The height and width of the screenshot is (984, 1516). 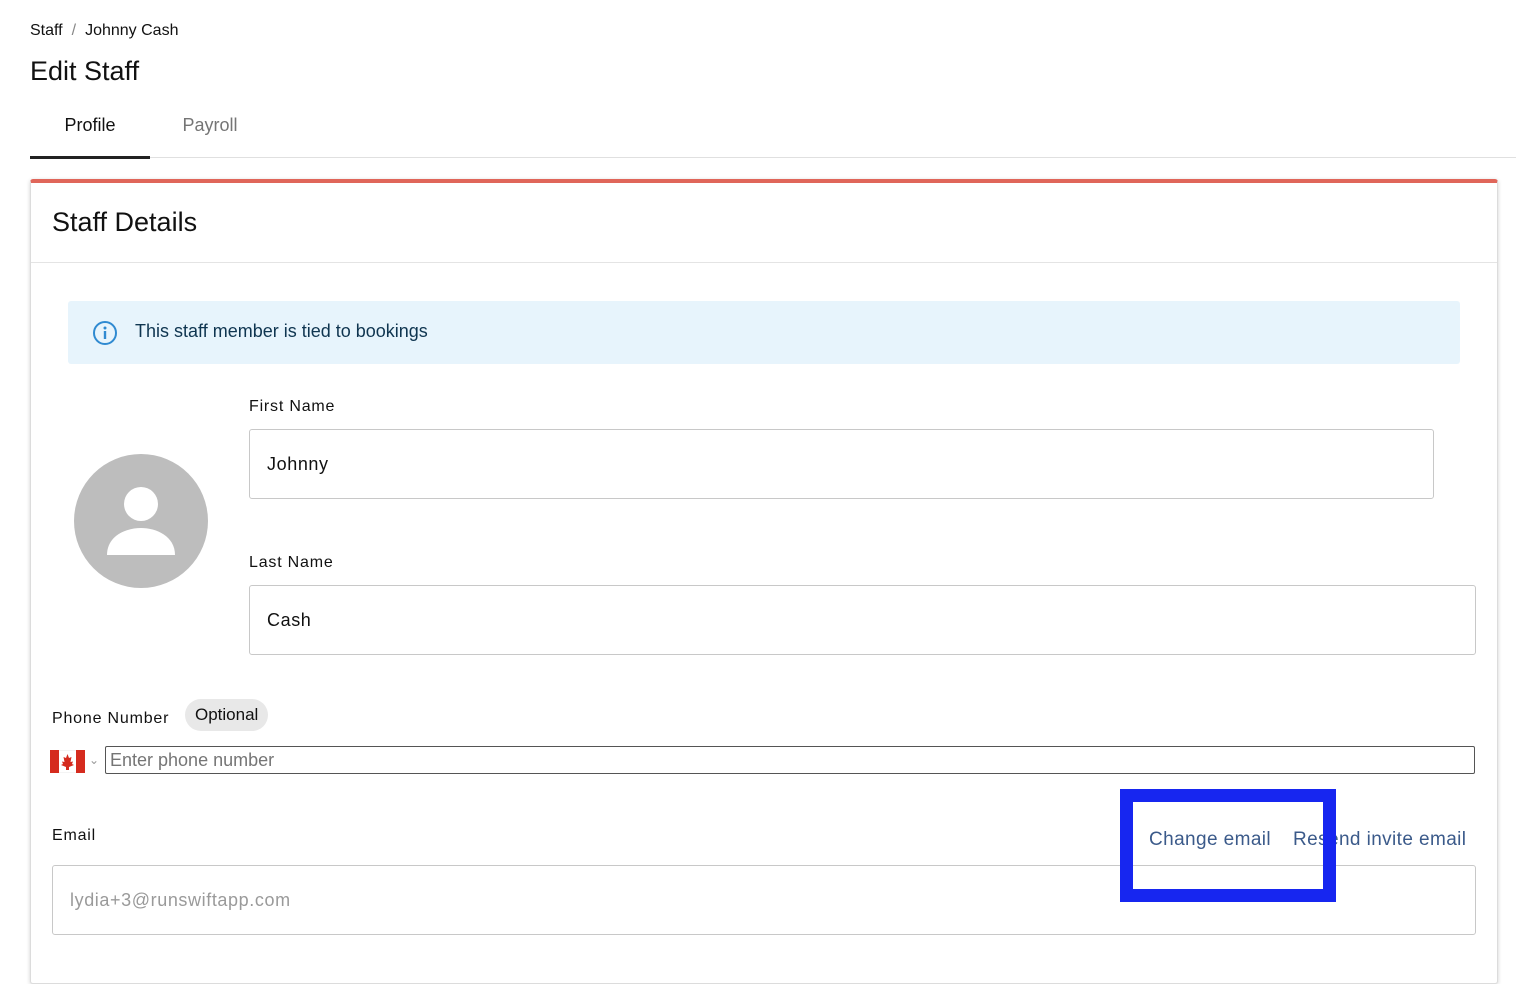 I want to click on resend-invite-email-link: Resend invite email, so click(x=1379, y=840).